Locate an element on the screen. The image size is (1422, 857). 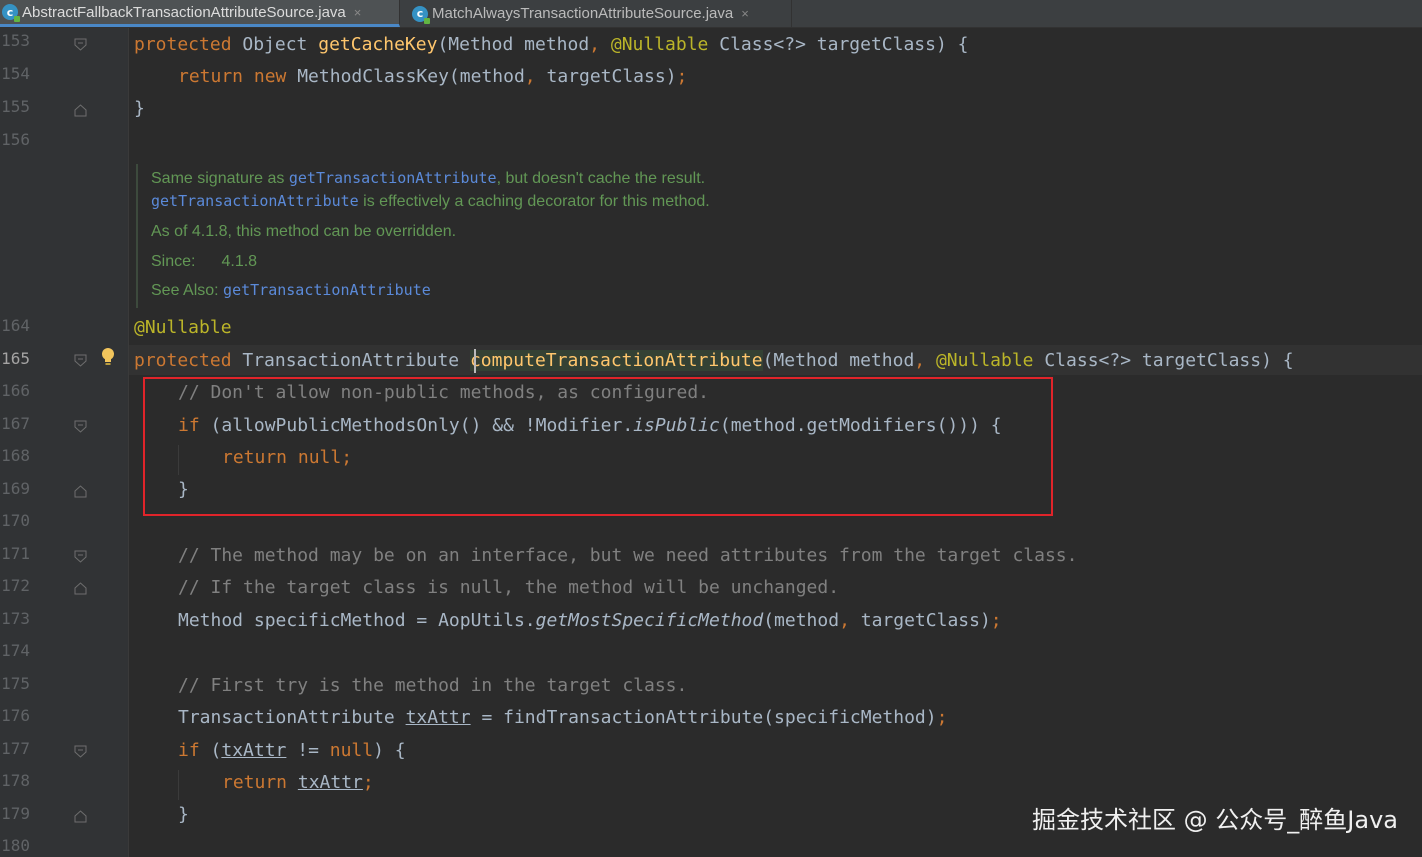
code-line-177: if (txAttr != null) { is located at coordinates (292, 751).